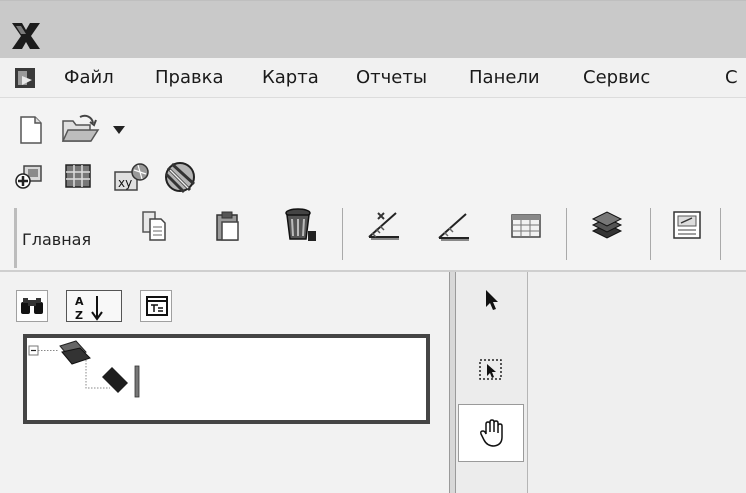  I want to click on app-logo-icon, so click(26, 36).